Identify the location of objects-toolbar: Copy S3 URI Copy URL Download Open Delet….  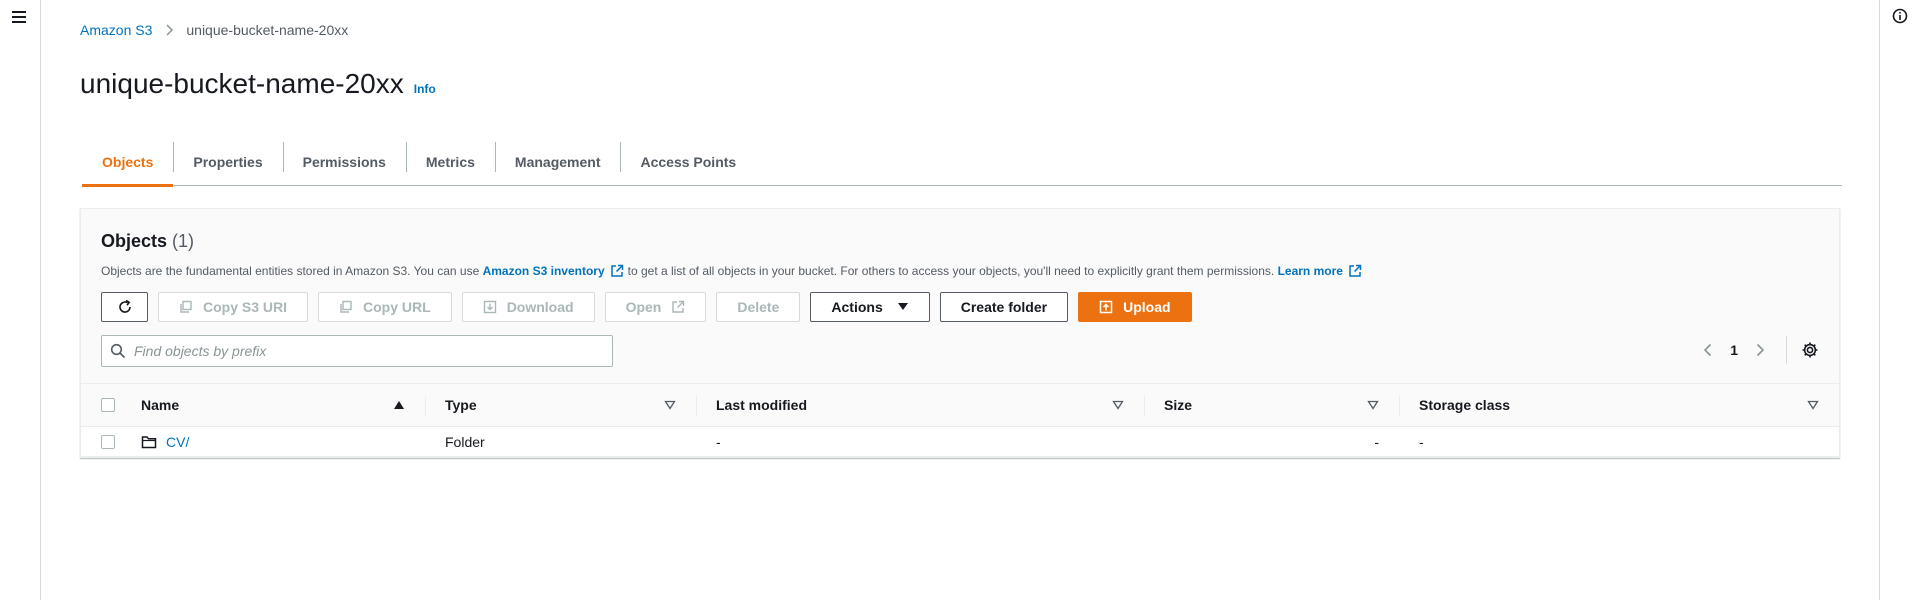
(651, 307).